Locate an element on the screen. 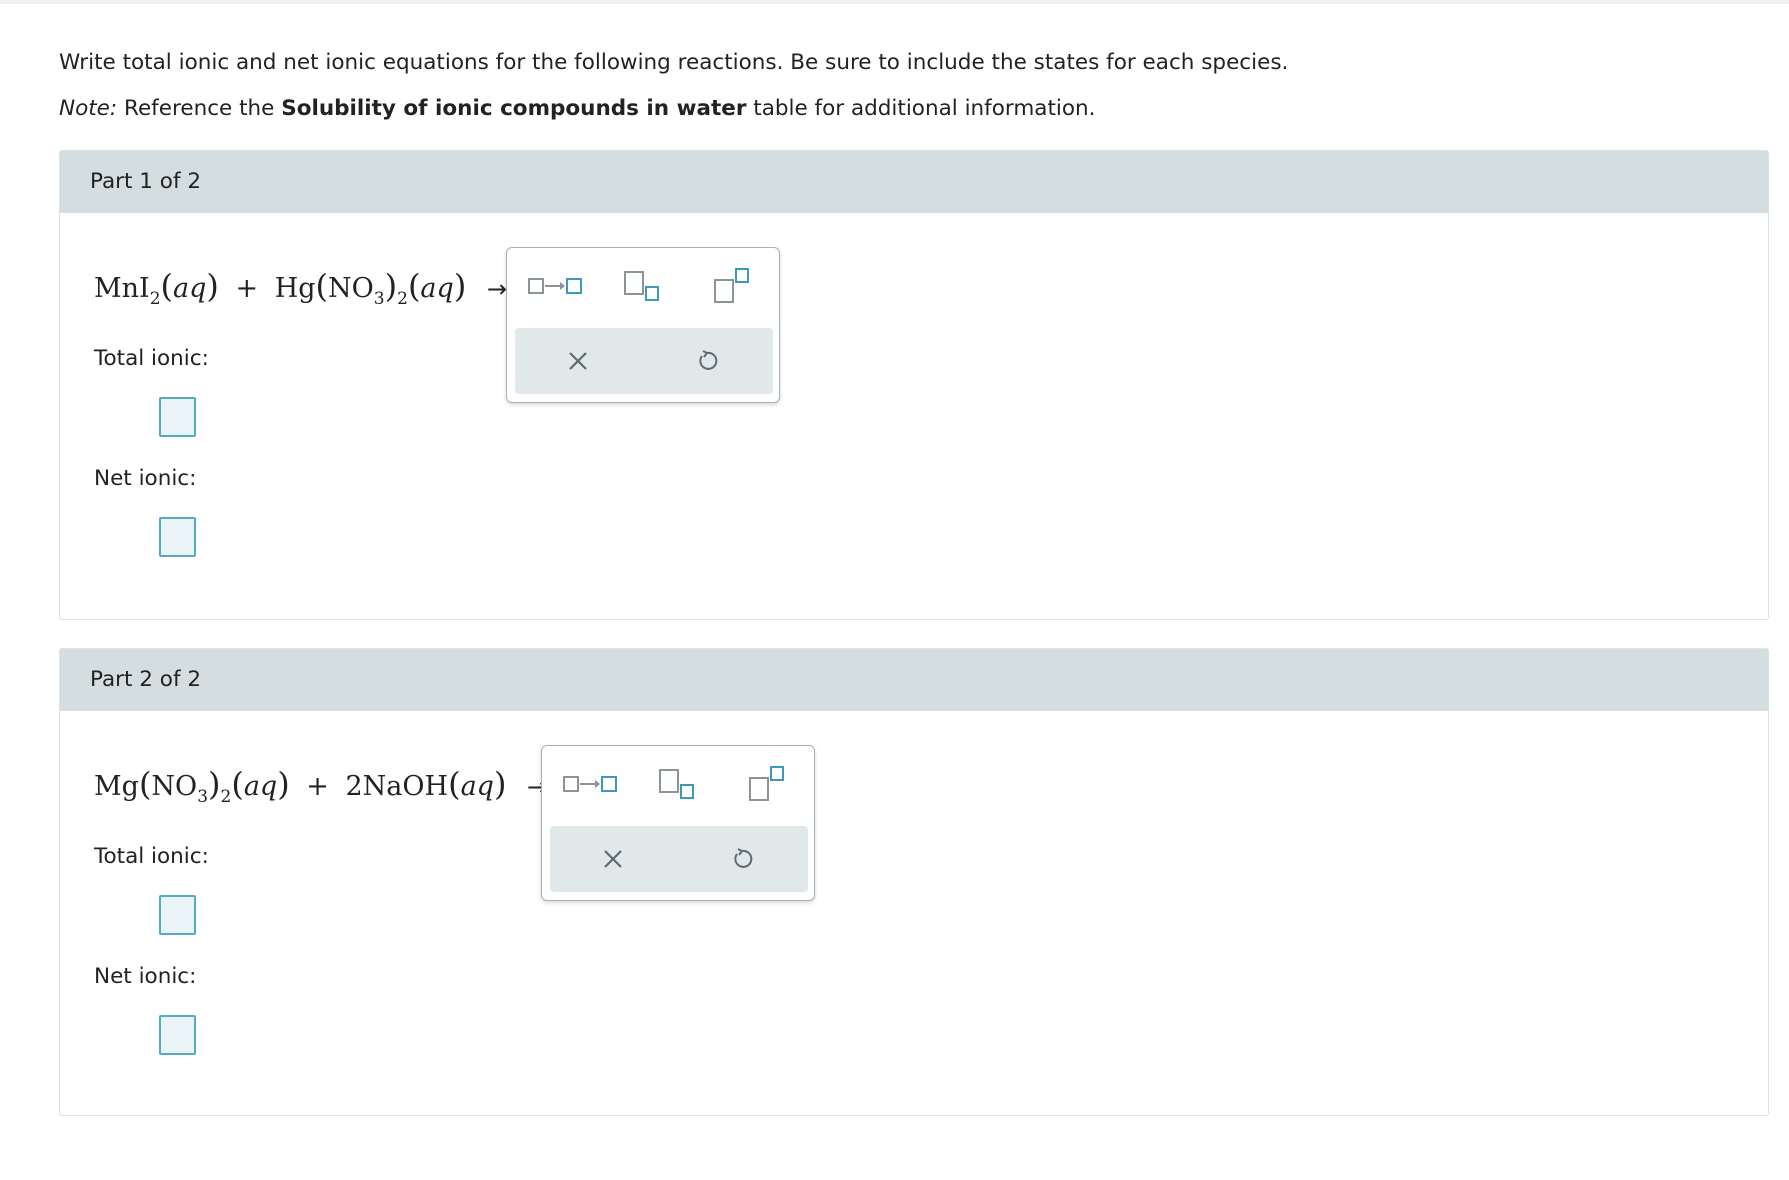 This screenshot has width=1789, height=1180. note-label: Note: is located at coordinates (88, 108).